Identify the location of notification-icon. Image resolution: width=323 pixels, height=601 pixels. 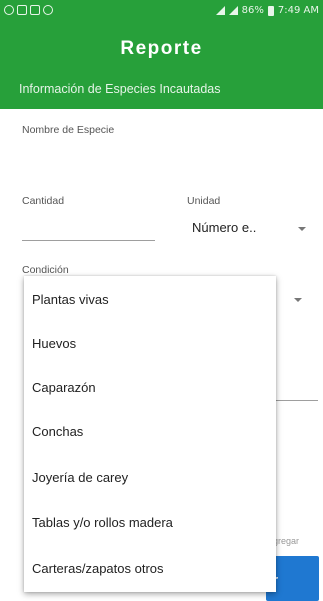
(9, 10).